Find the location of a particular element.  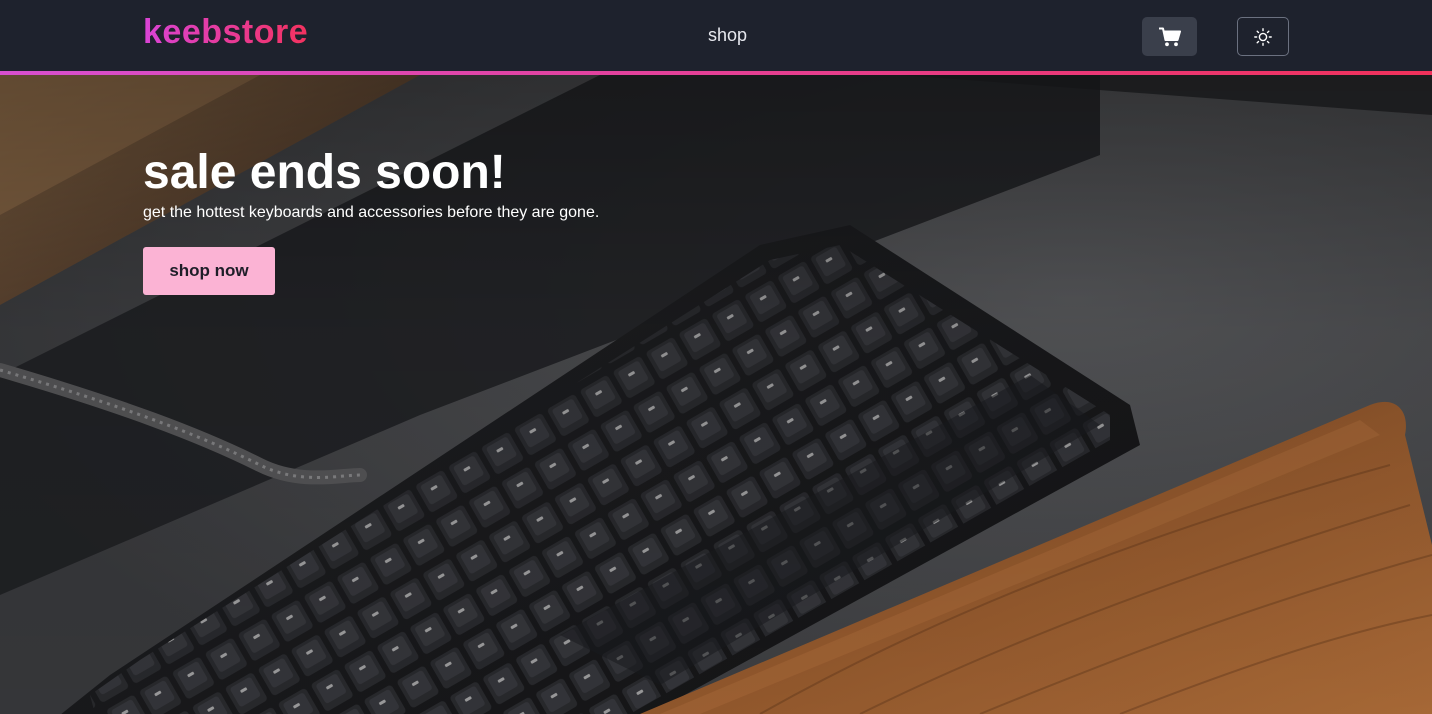

sun-icon is located at coordinates (1263, 36).